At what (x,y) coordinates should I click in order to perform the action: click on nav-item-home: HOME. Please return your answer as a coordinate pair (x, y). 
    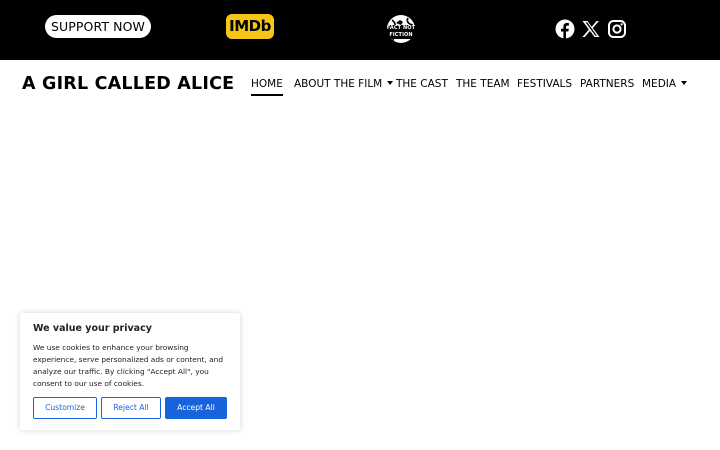
    Looking at the image, I should click on (267, 86).